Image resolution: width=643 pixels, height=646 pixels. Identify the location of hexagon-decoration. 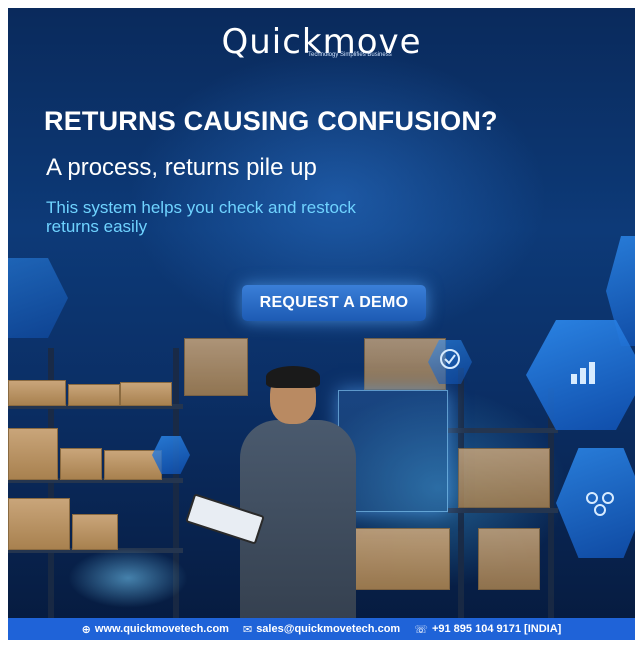
(38, 298).